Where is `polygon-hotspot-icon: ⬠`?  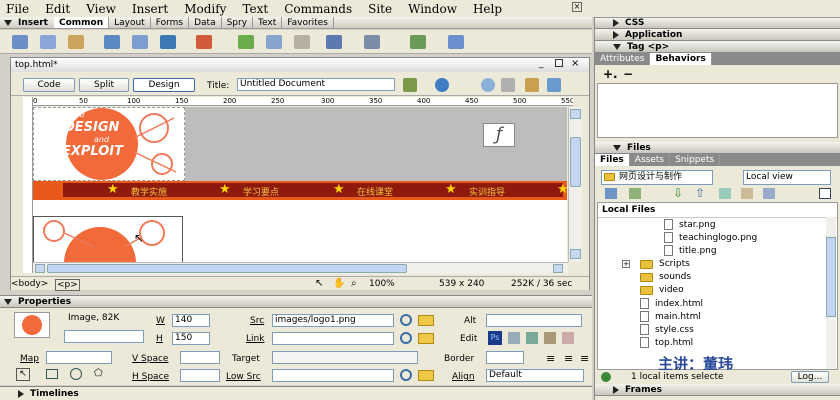 polygon-hotspot-icon: ⬠ is located at coordinates (98, 373).